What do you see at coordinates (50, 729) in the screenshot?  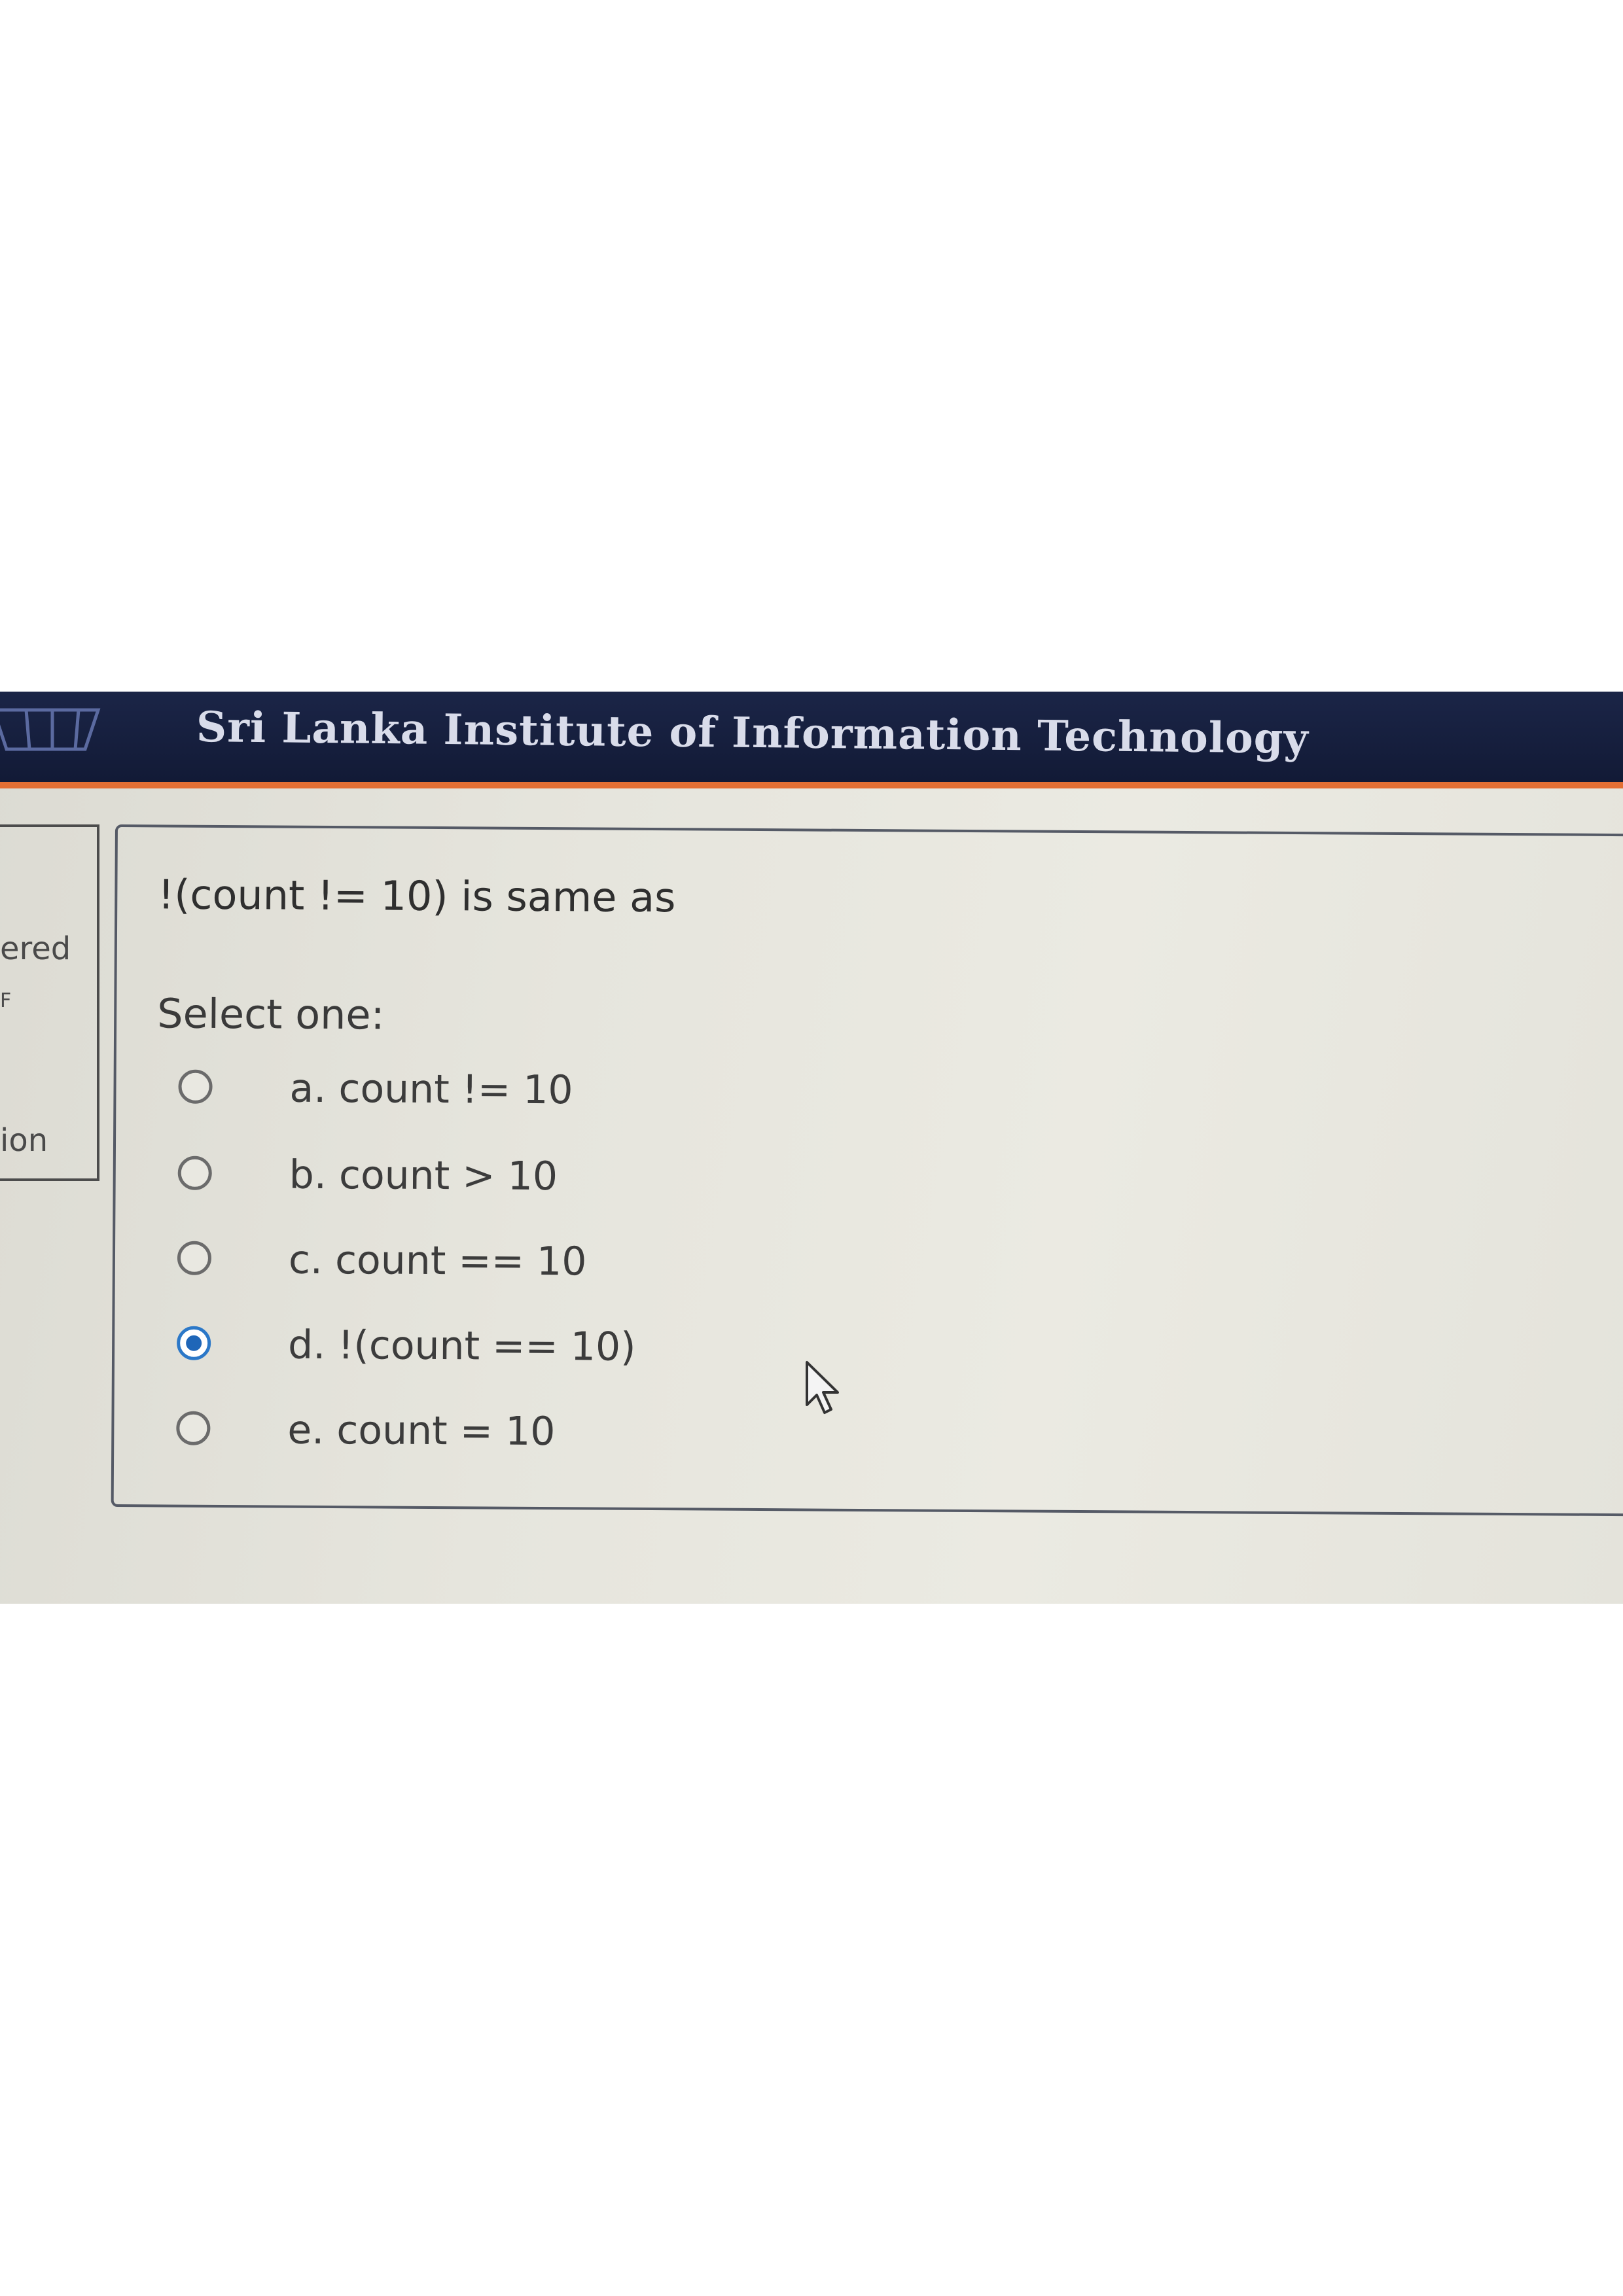 I see `institute-logo` at bounding box center [50, 729].